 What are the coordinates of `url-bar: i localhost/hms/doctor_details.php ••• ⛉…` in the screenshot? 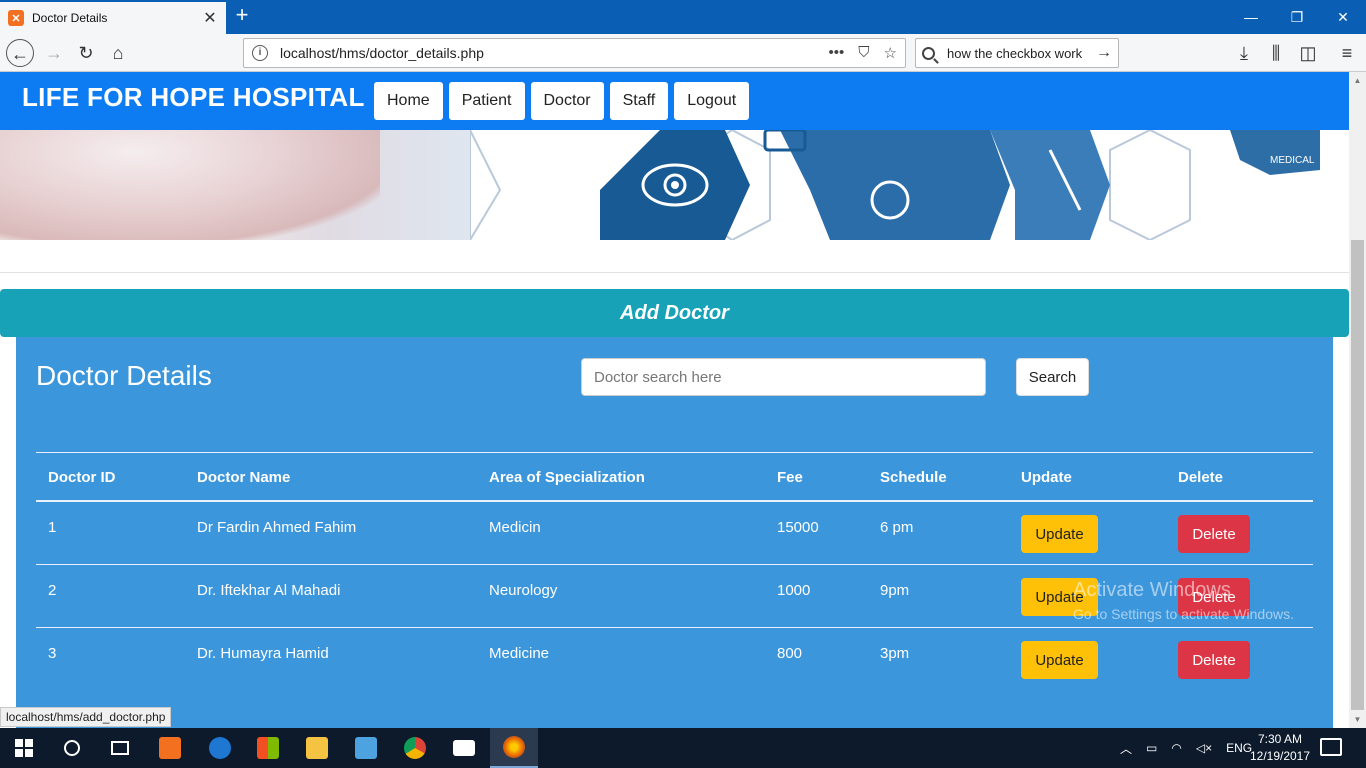 It's located at (574, 53).